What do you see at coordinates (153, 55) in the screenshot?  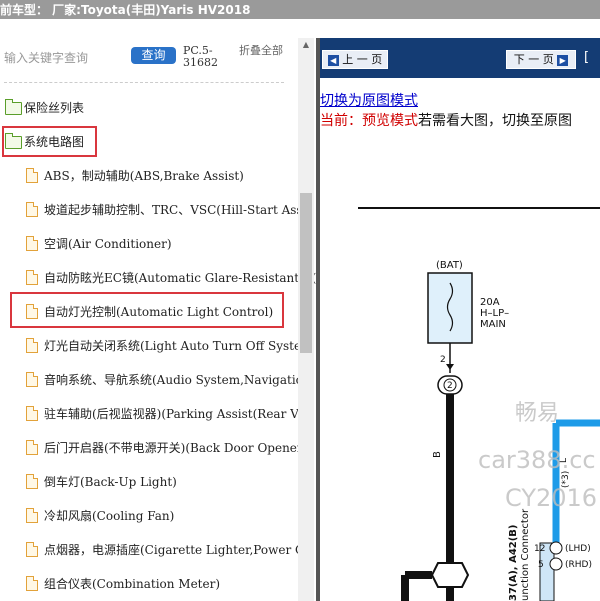 I see `search-button: 查询` at bounding box center [153, 55].